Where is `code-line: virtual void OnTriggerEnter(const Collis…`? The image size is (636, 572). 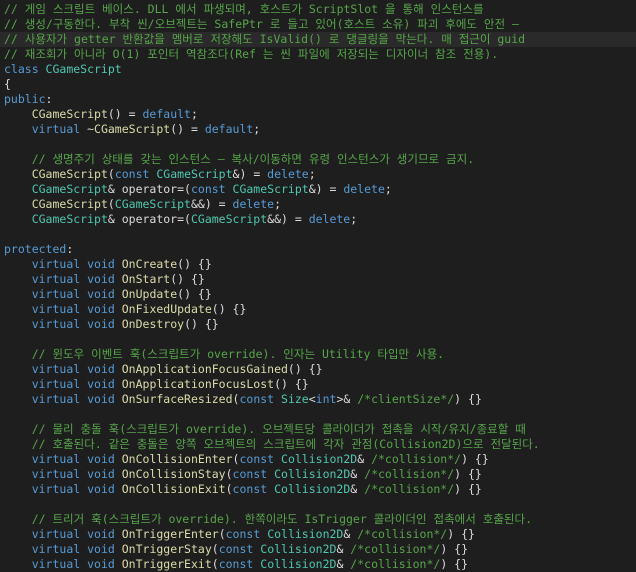
code-line: virtual void OnTriggerEnter(const Collis… is located at coordinates (239, 534).